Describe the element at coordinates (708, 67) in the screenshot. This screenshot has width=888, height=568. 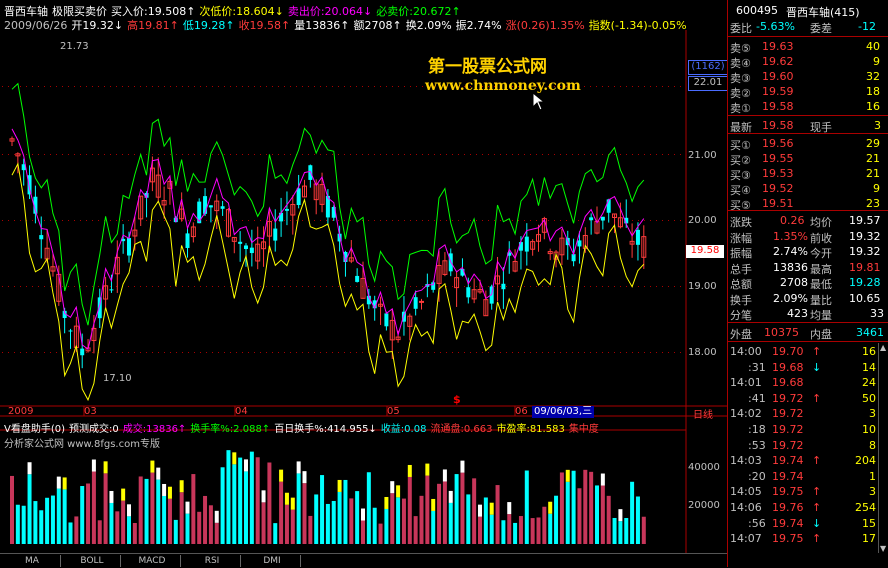
I see `mark-count-label: (1162)` at that location.